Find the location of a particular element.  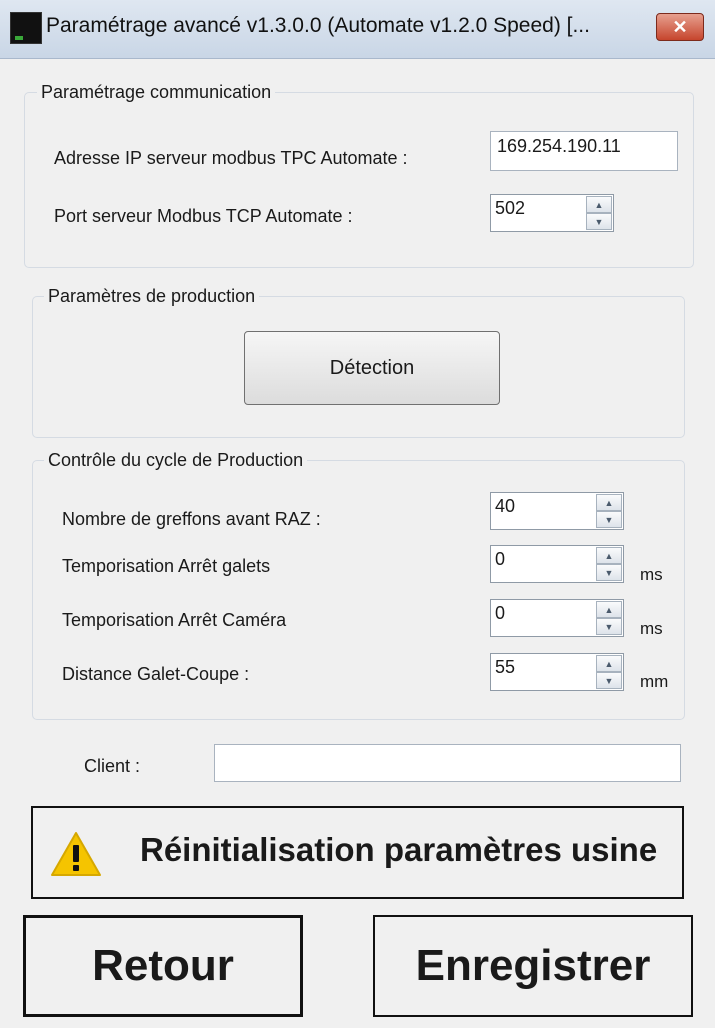

cycle-row-label: Temporisation Arrêt Caméra is located at coordinates (174, 620).